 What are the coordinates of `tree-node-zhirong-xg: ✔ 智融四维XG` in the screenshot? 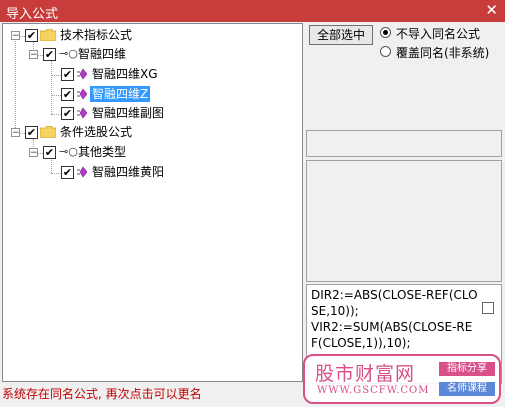 It's located at (103, 75).